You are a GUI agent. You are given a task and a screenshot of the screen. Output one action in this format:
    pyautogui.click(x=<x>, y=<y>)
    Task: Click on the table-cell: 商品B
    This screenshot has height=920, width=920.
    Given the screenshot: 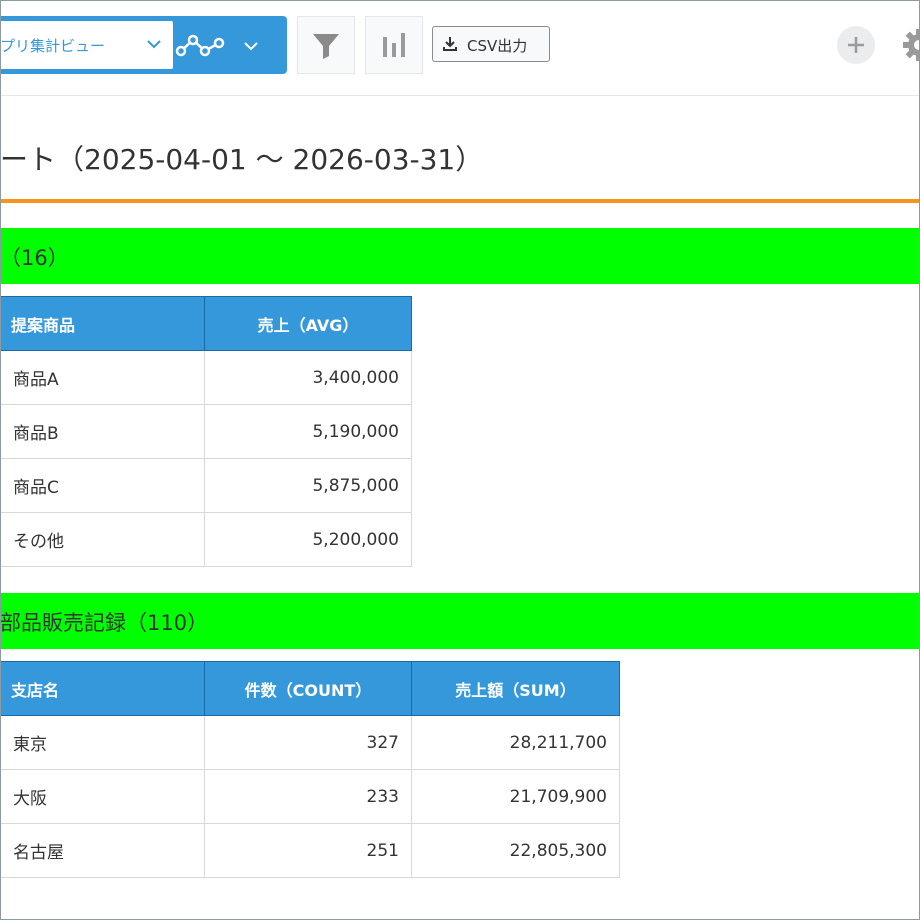 What is the action you would take?
    pyautogui.click(x=102, y=431)
    